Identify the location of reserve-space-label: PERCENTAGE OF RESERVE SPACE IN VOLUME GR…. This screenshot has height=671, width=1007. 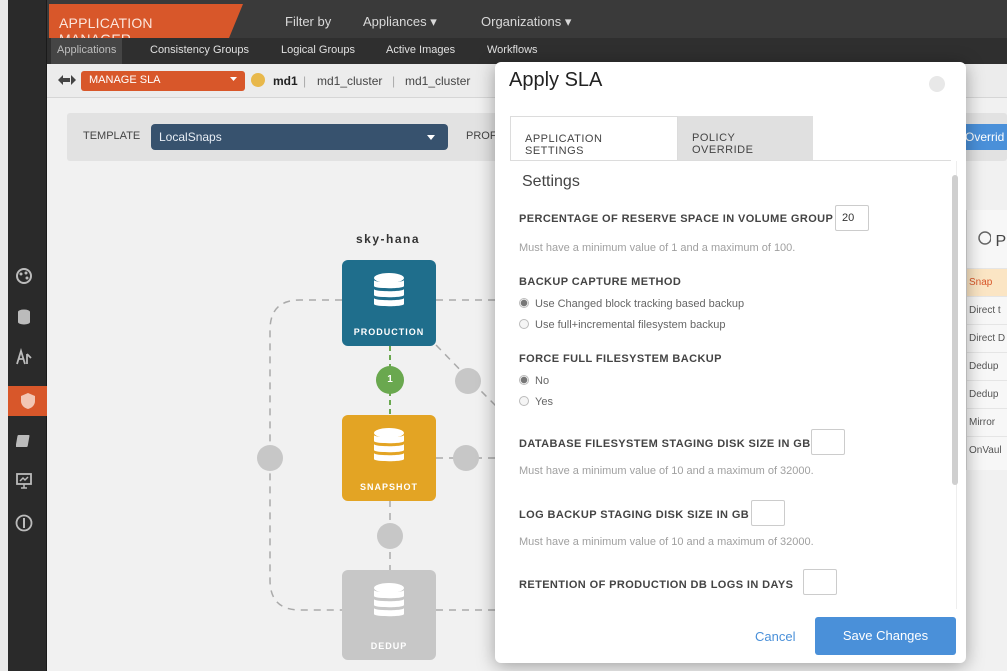
(676, 219).